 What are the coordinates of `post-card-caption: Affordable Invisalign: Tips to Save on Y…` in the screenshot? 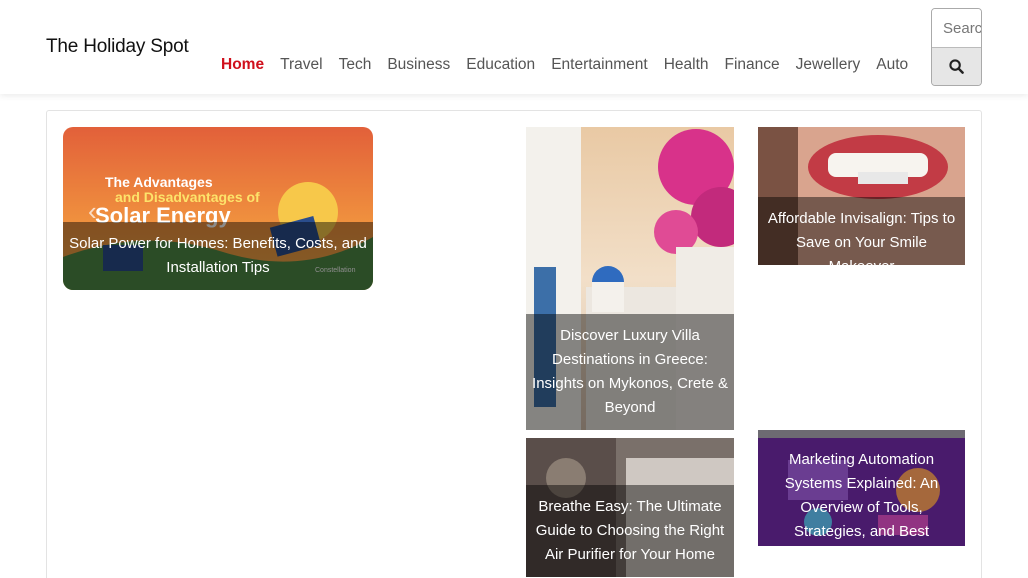 It's located at (861, 231).